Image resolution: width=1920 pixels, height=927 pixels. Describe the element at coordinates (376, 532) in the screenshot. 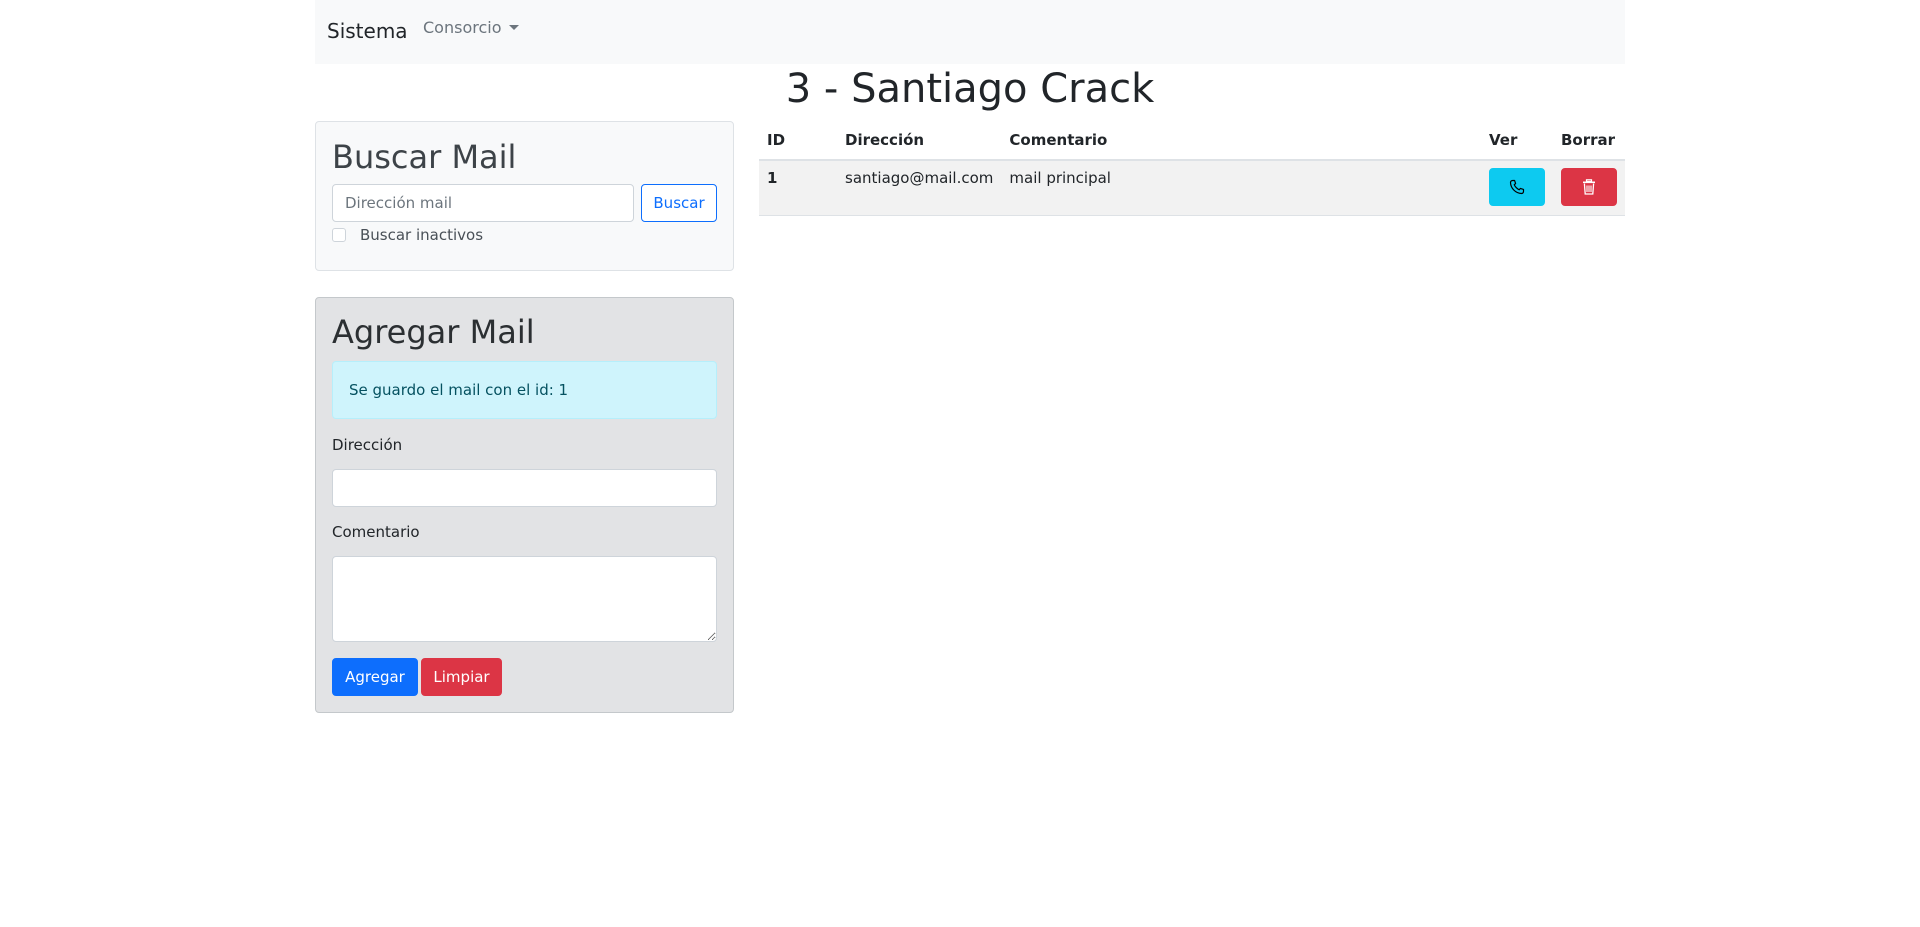

I see `comentario-label: Comentario` at that location.